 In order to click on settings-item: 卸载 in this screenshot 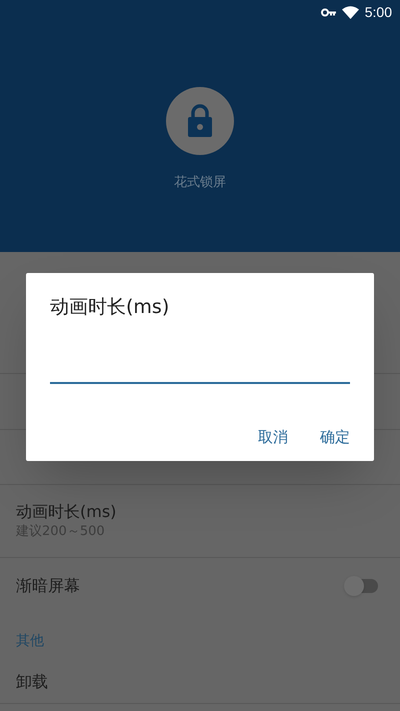, I will do `click(200, 682)`.